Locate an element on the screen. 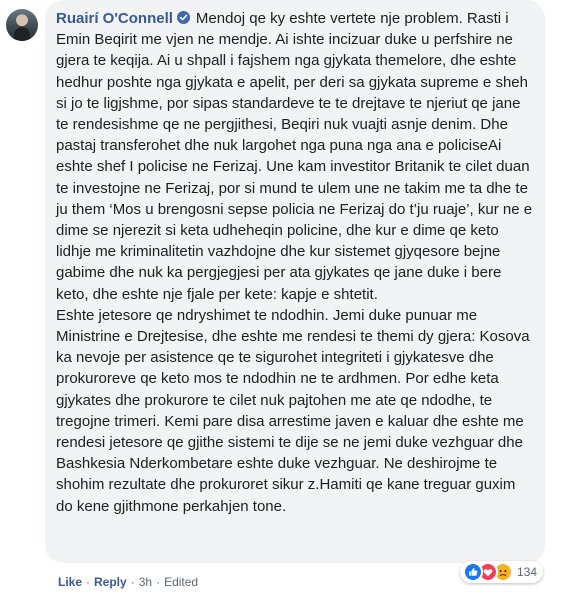 The width and height of the screenshot is (561, 602). reactions-summary: 134 is located at coordinates (501, 572).